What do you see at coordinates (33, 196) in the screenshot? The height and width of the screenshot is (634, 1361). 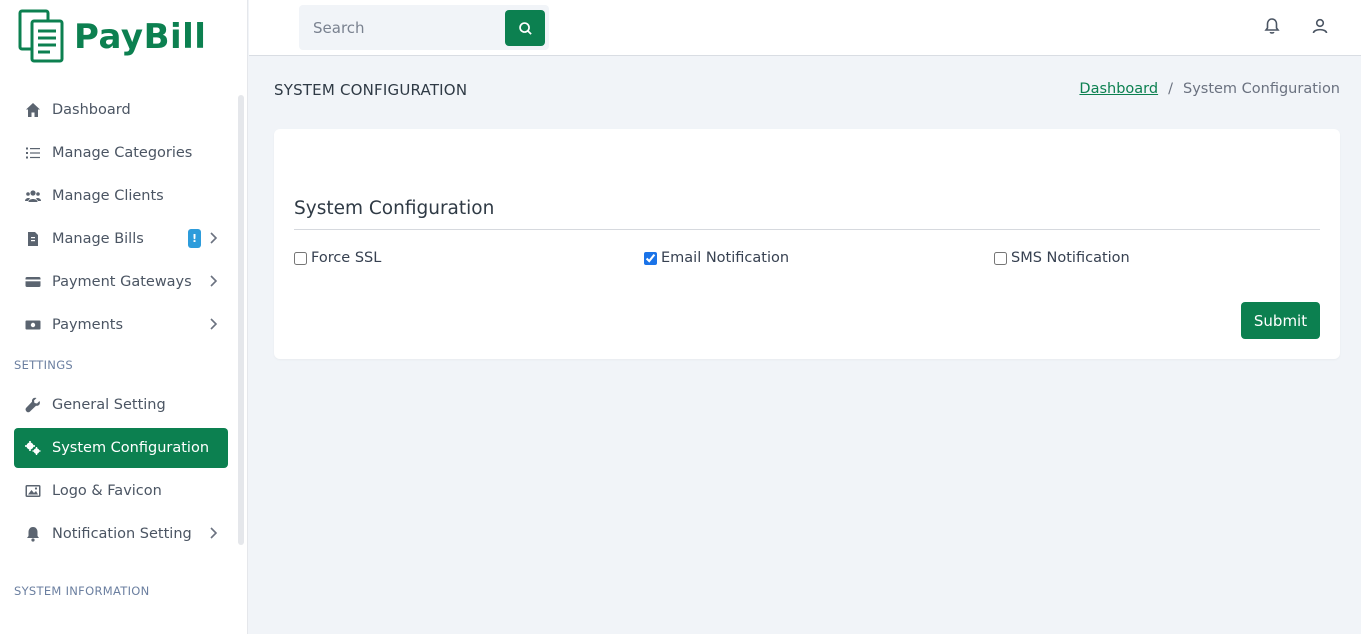 I see `users-icon` at bounding box center [33, 196].